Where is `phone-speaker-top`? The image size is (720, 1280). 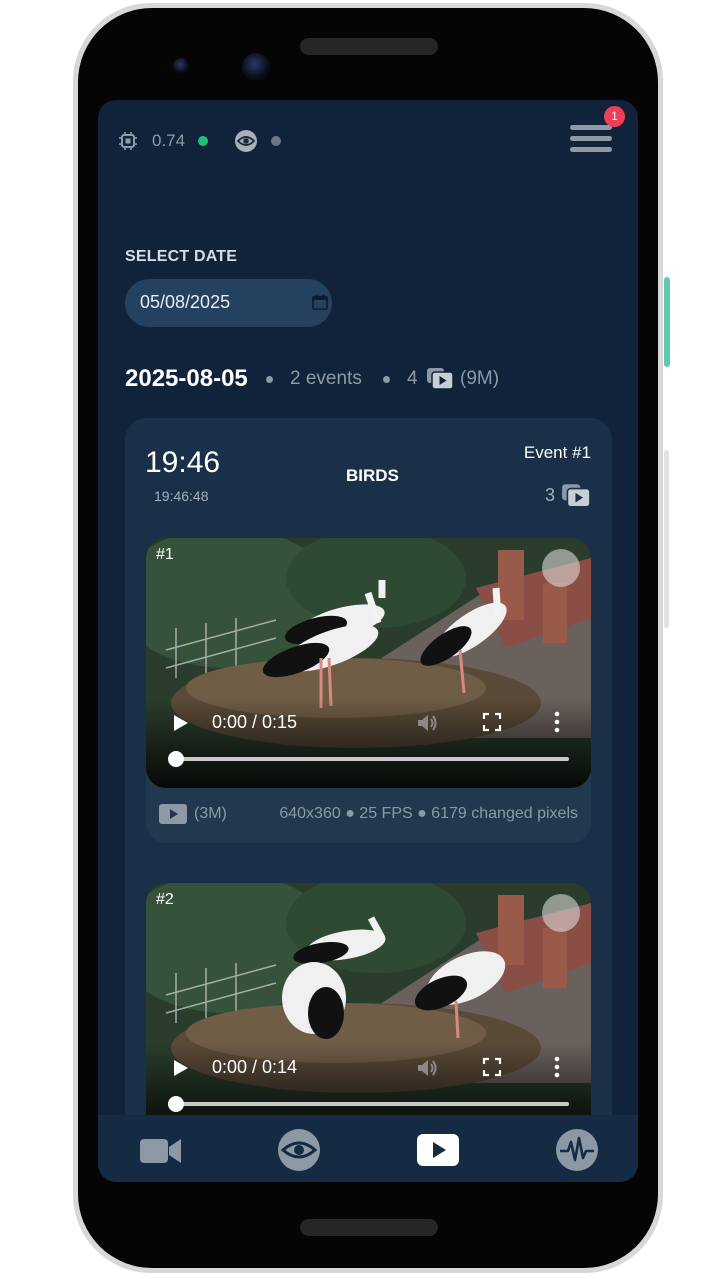 phone-speaker-top is located at coordinates (369, 46).